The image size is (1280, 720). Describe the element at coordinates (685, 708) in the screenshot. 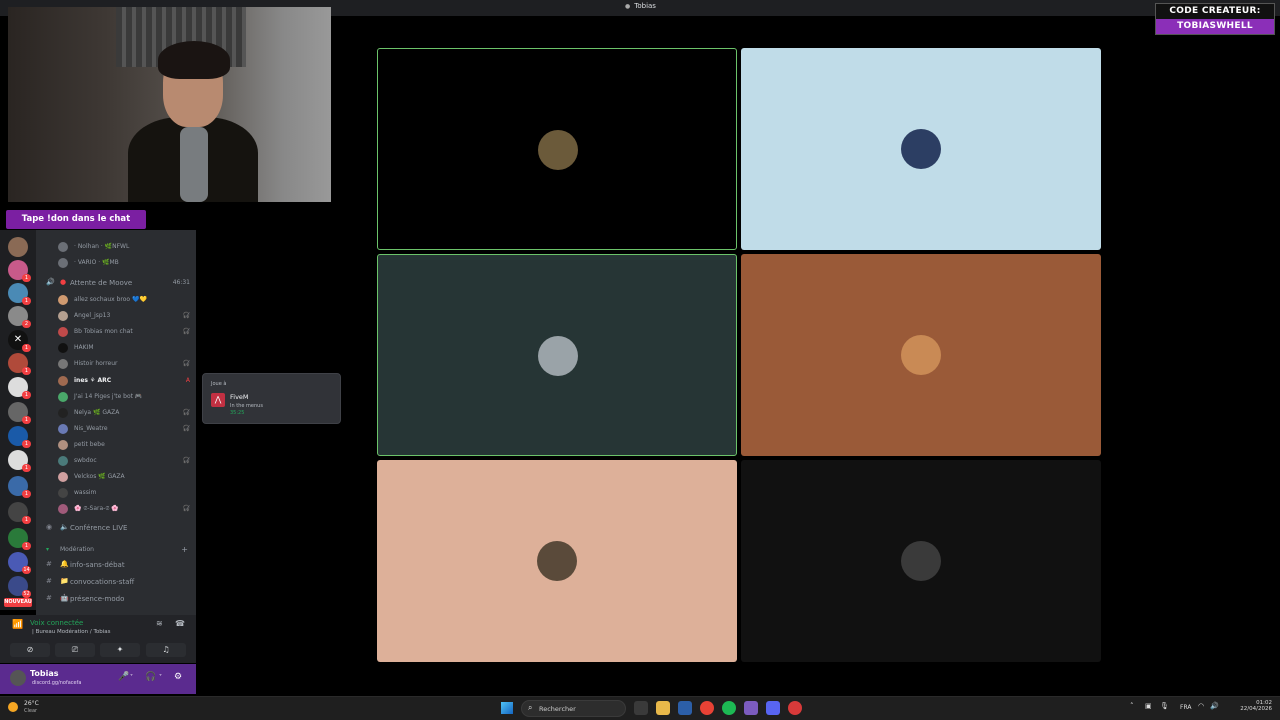

I see `calendar-icon` at that location.